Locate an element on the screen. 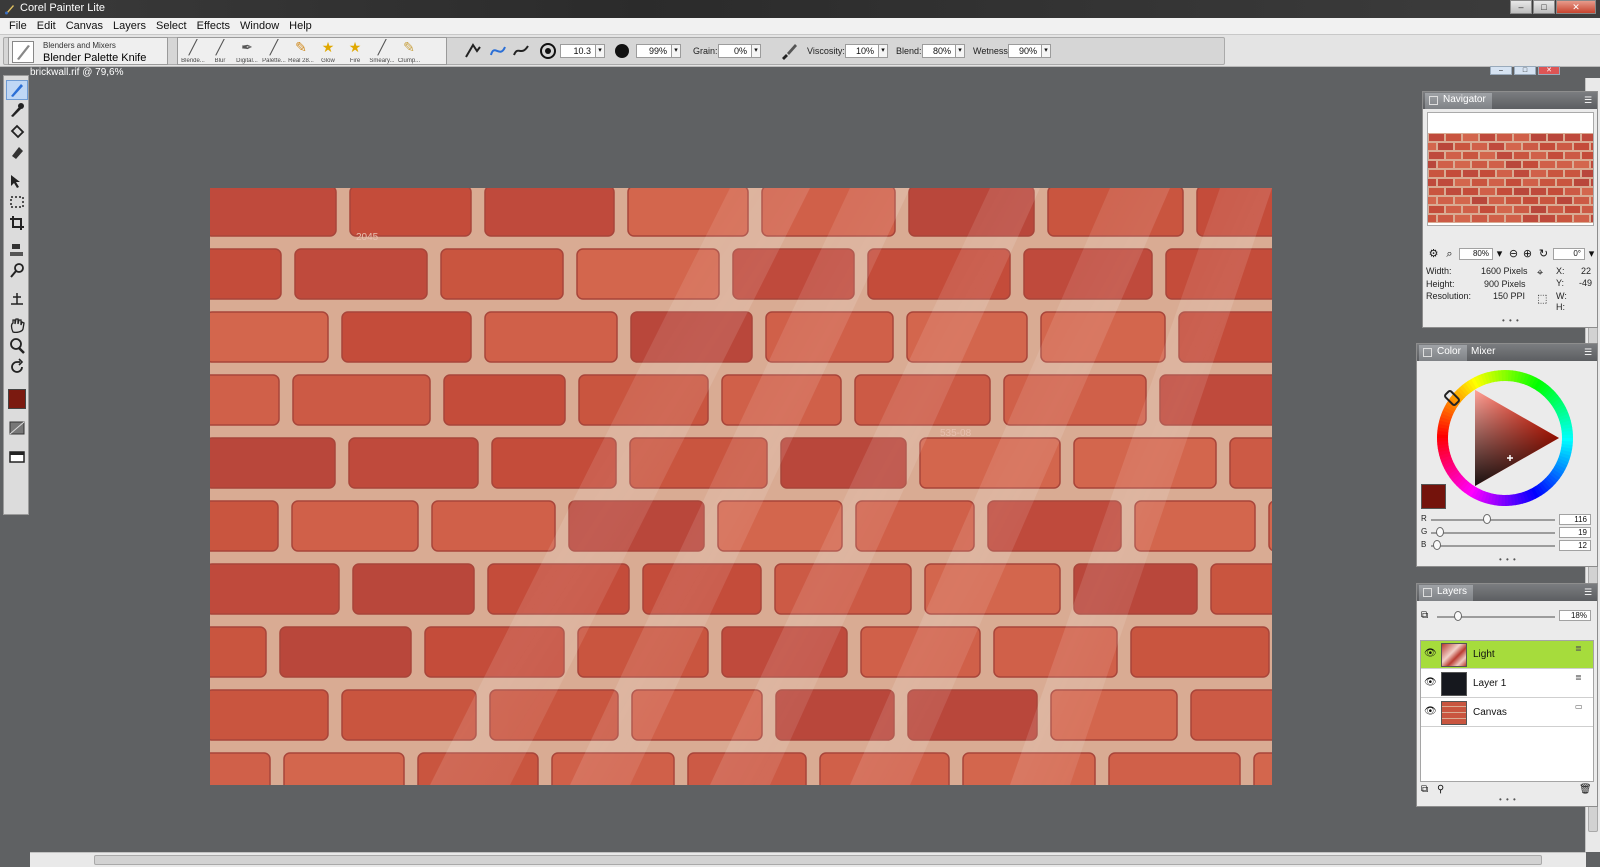 The width and height of the screenshot is (1600, 867). menu-effects: Effects is located at coordinates (213, 26).